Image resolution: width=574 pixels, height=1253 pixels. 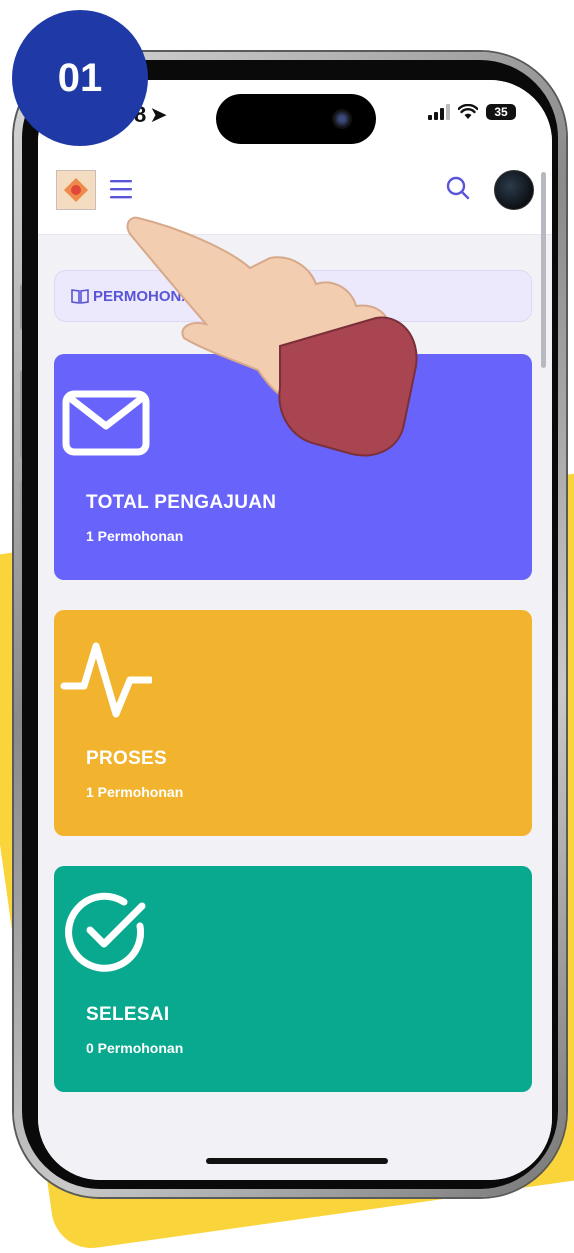 I want to click on scrollbar, so click(x=543, y=270).